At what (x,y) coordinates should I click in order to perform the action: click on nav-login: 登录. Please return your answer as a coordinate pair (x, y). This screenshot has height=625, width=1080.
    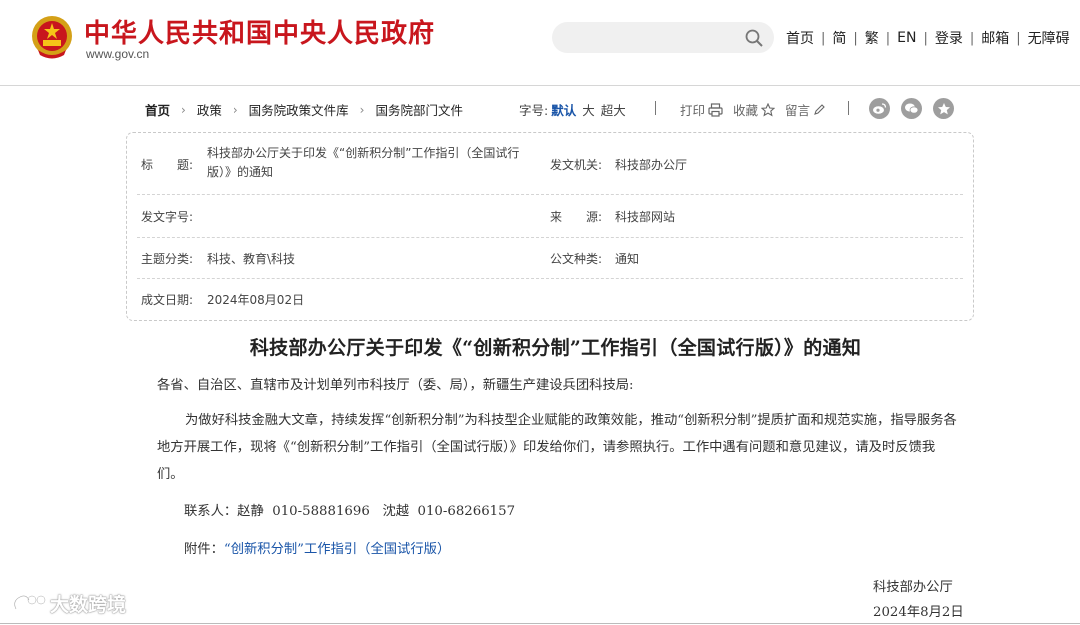
    Looking at the image, I should click on (949, 38).